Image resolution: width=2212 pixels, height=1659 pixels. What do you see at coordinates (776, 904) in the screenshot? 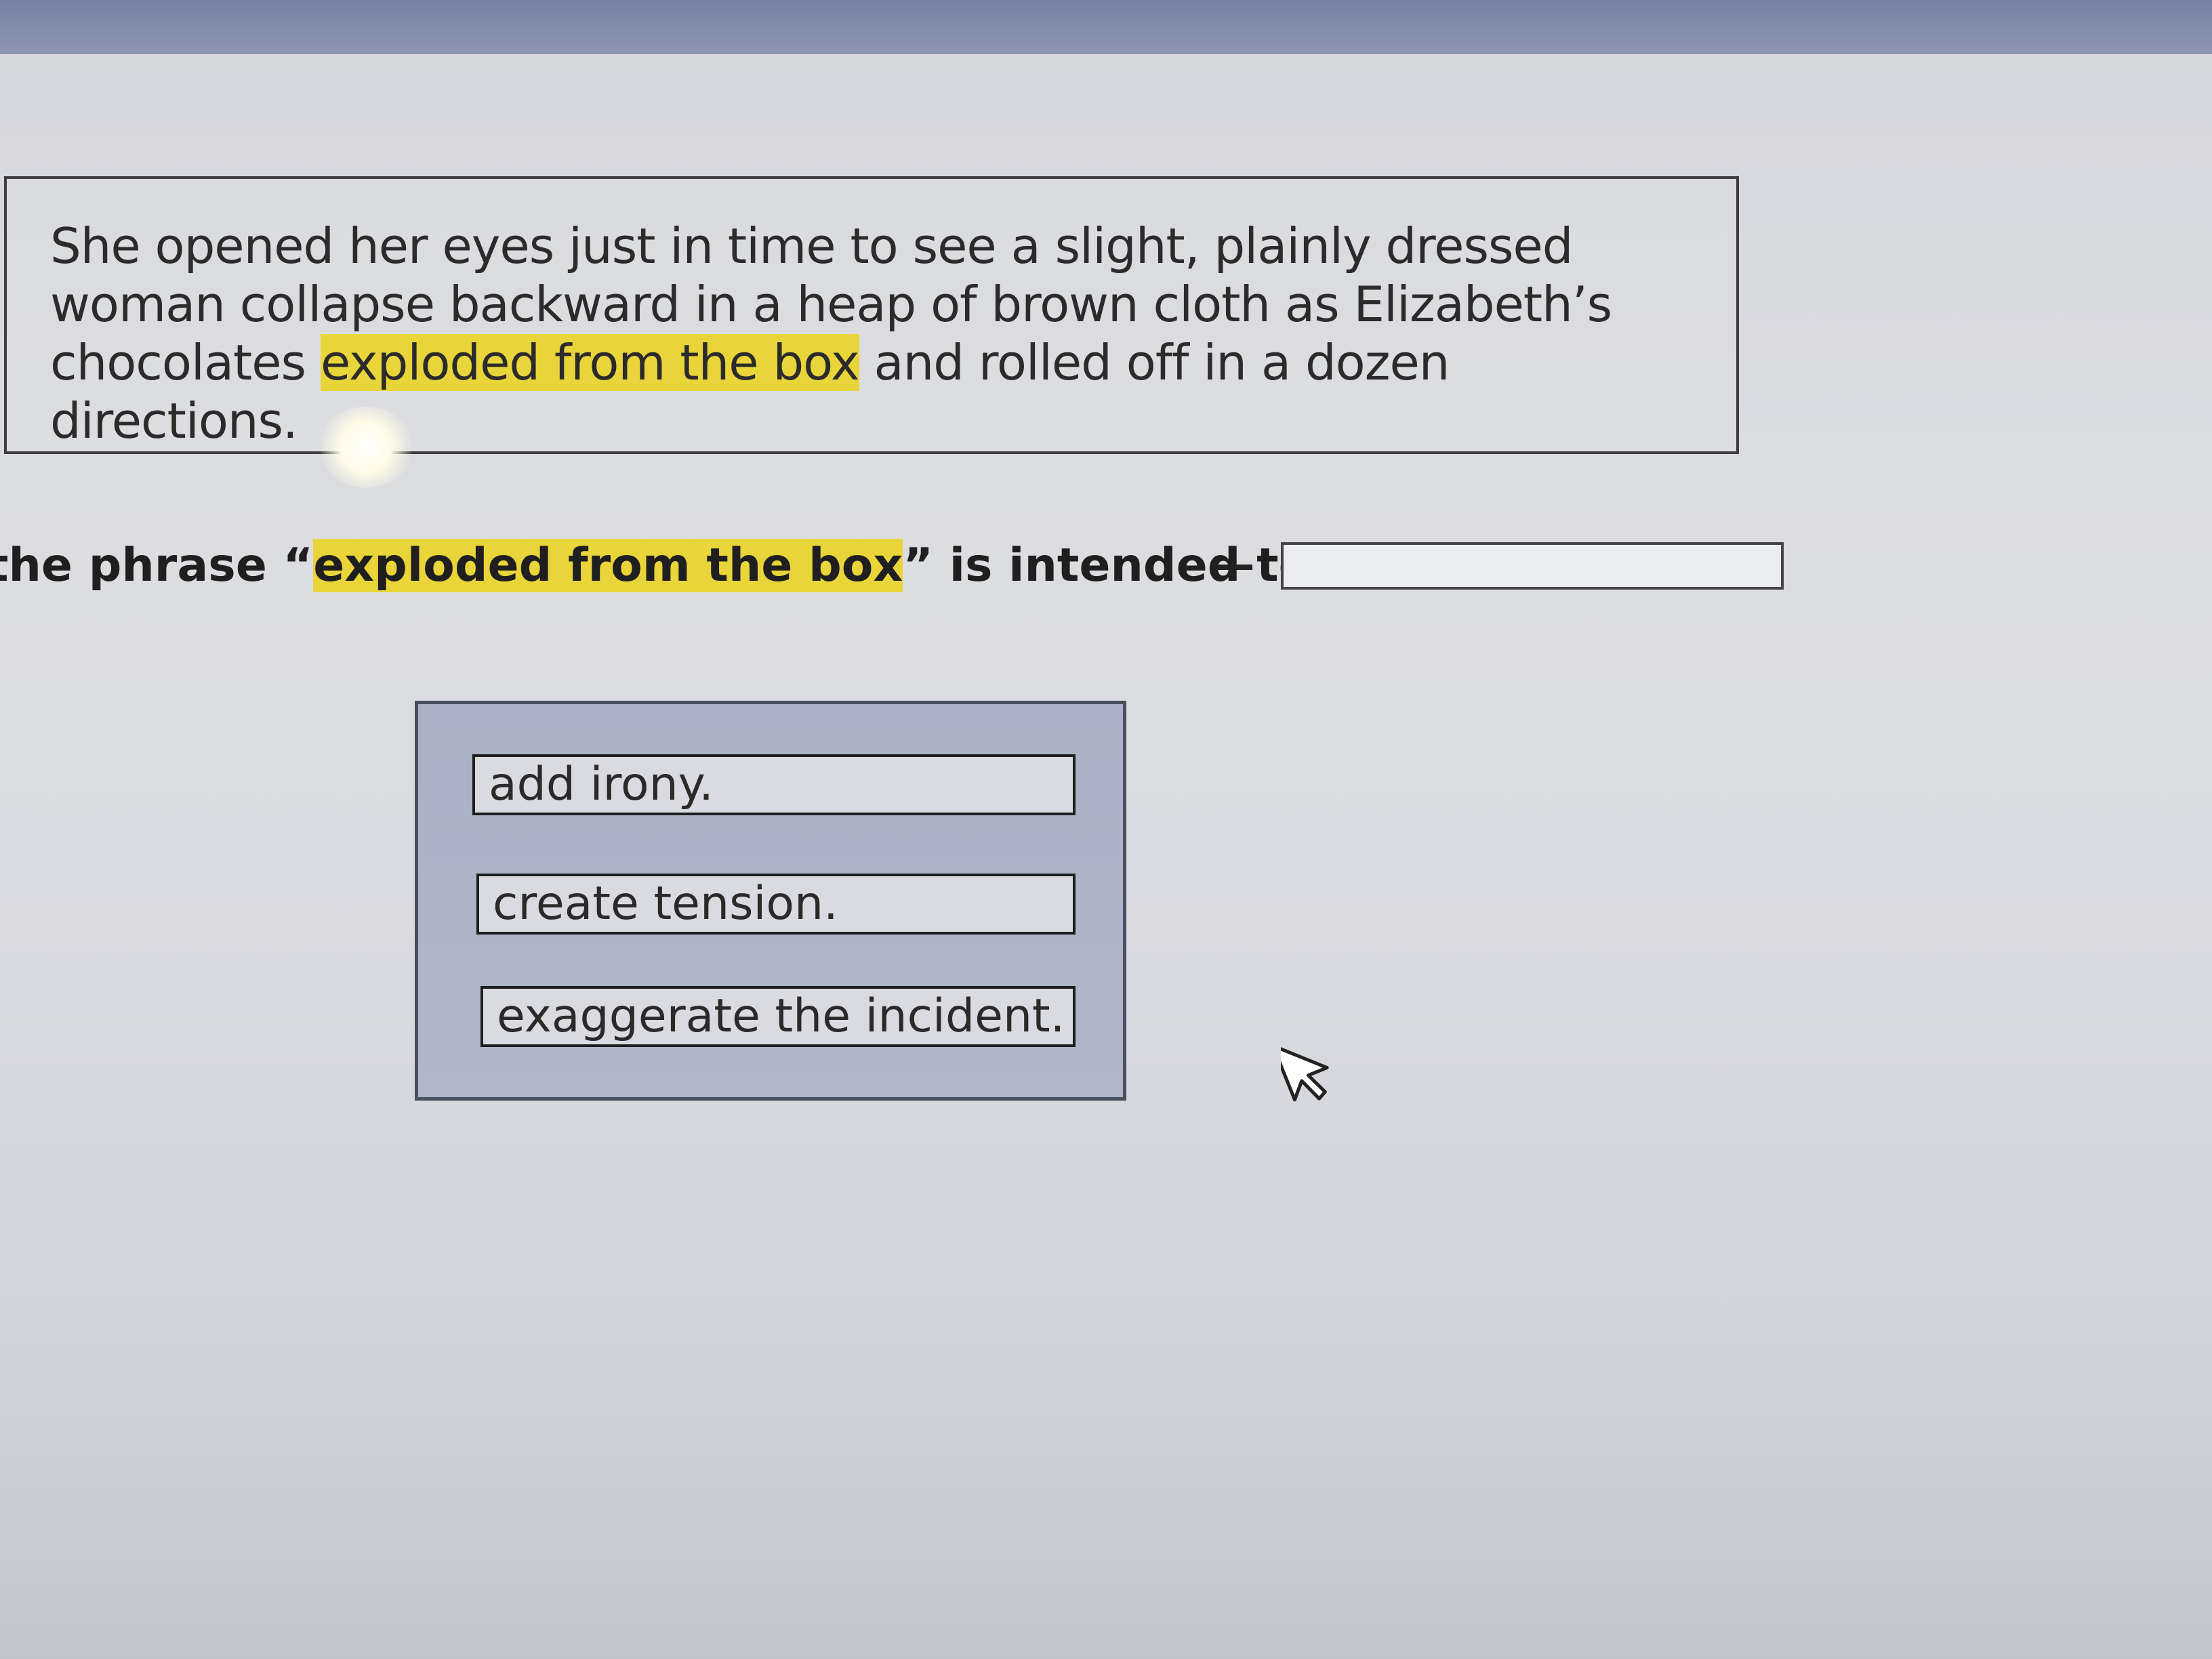
I see `choice-create-tension: create tension.` at bounding box center [776, 904].